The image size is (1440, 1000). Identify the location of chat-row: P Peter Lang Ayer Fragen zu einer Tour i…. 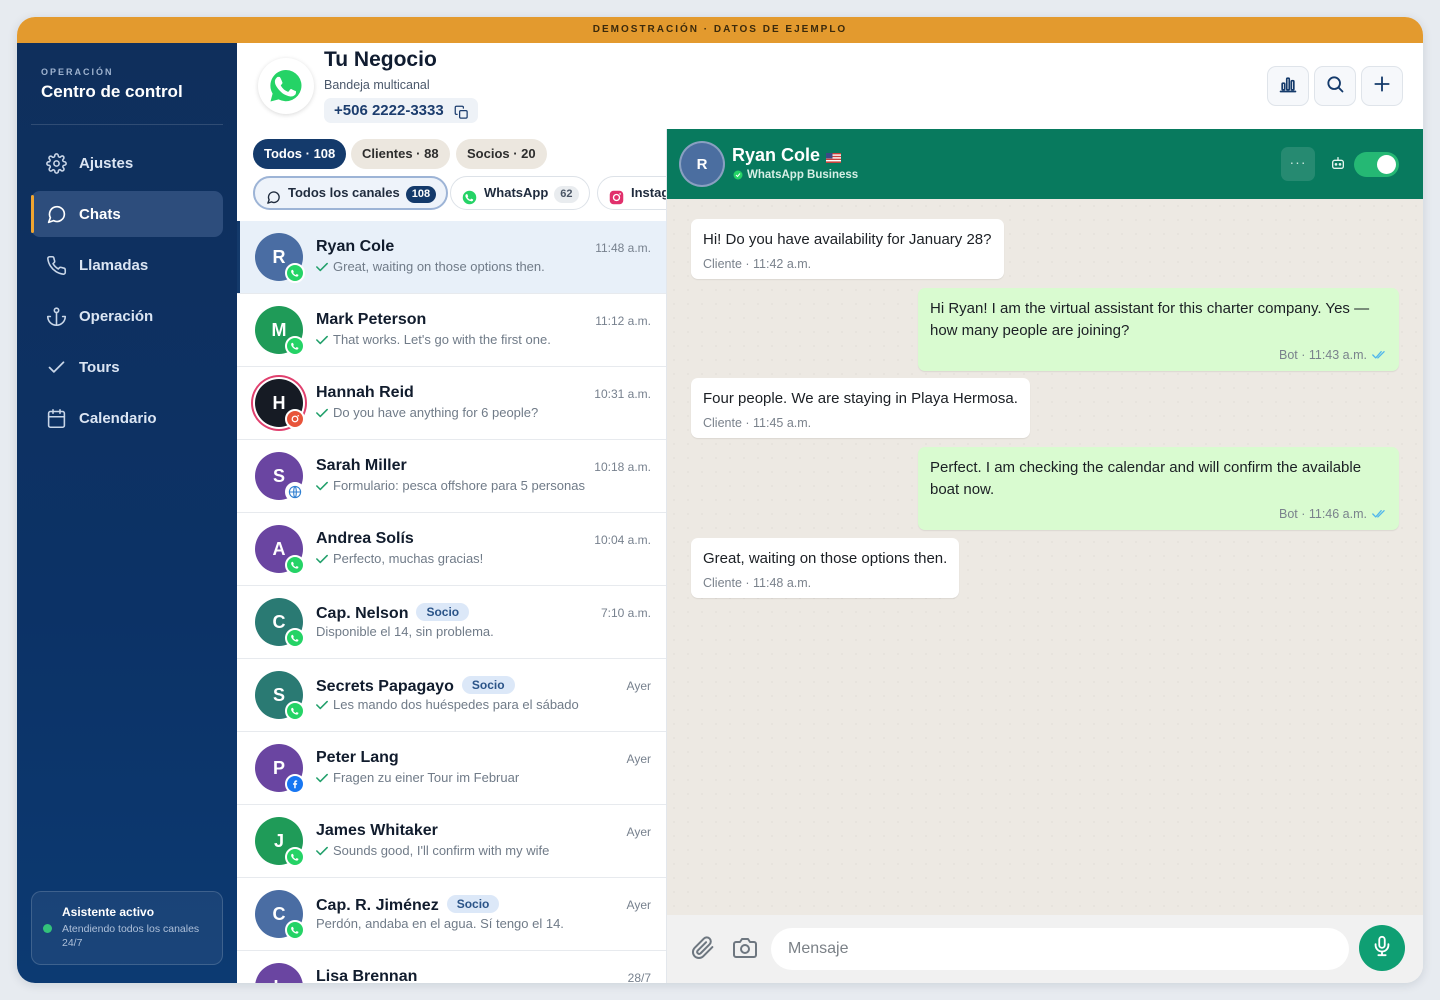
(451, 768).